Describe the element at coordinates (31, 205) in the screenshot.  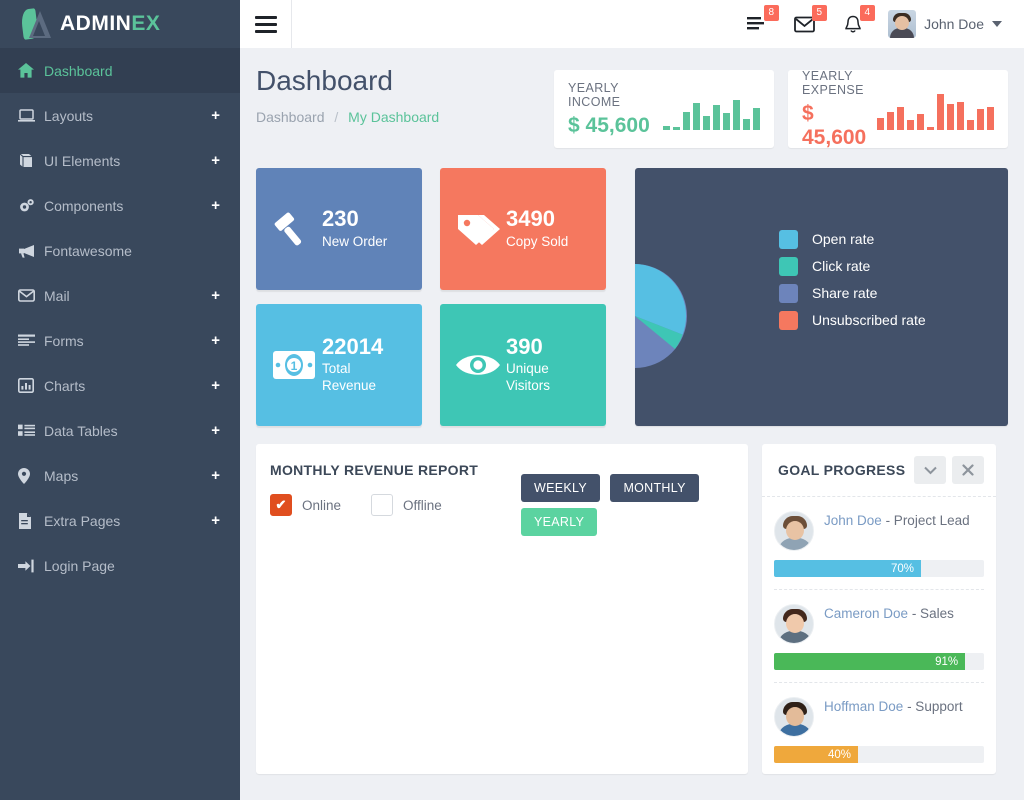
I see `gears-icon` at that location.